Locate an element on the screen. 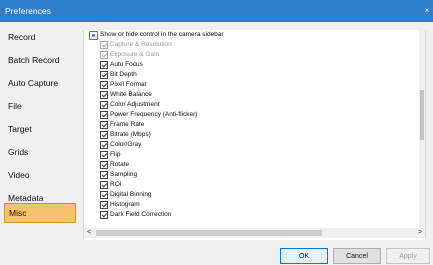 The image size is (433, 265). option-label: Digital Binning is located at coordinates (131, 194).